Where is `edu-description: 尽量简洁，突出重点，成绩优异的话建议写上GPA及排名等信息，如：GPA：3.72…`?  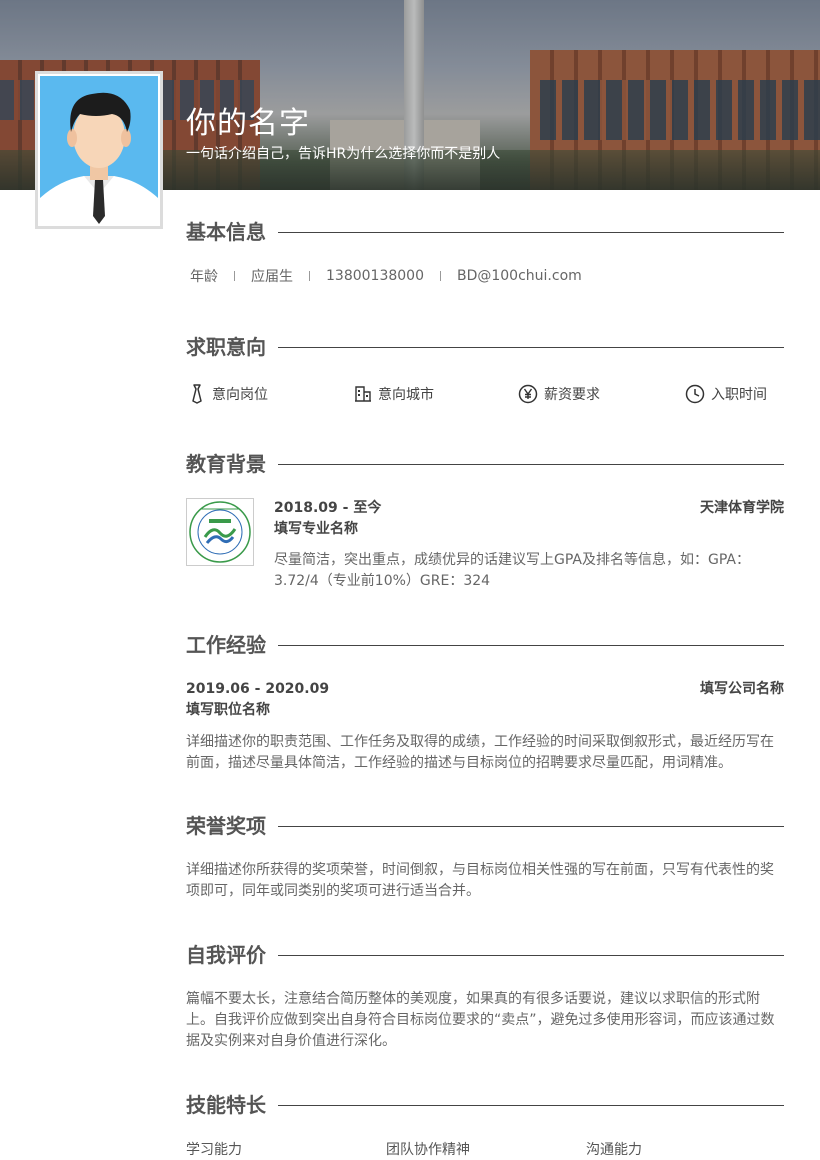 edu-description: 尽量简洁，突出重点，成绩优异的话建议写上GPA及排名等信息，如：GPA：3.72… is located at coordinates (512, 570).